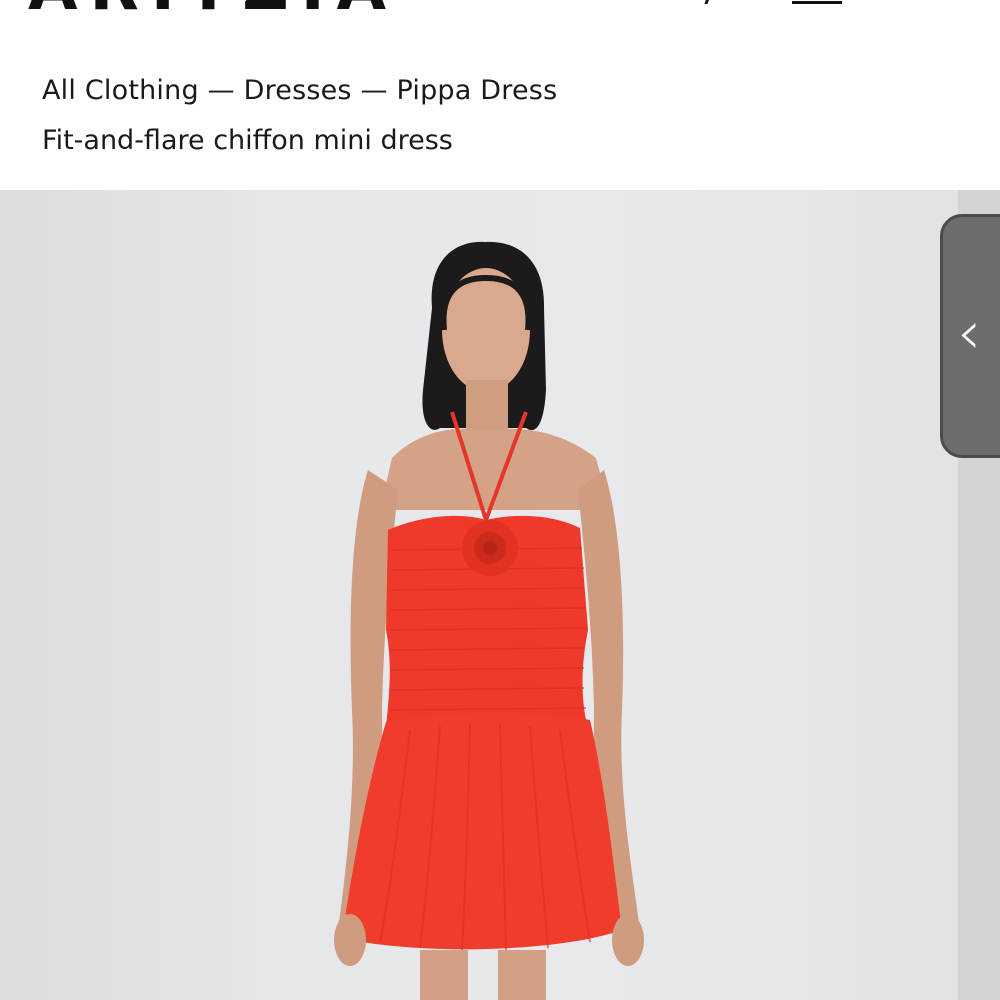 This screenshot has height=1000, width=1000. Describe the element at coordinates (701, 2) in the screenshot. I see `search-icon` at that location.